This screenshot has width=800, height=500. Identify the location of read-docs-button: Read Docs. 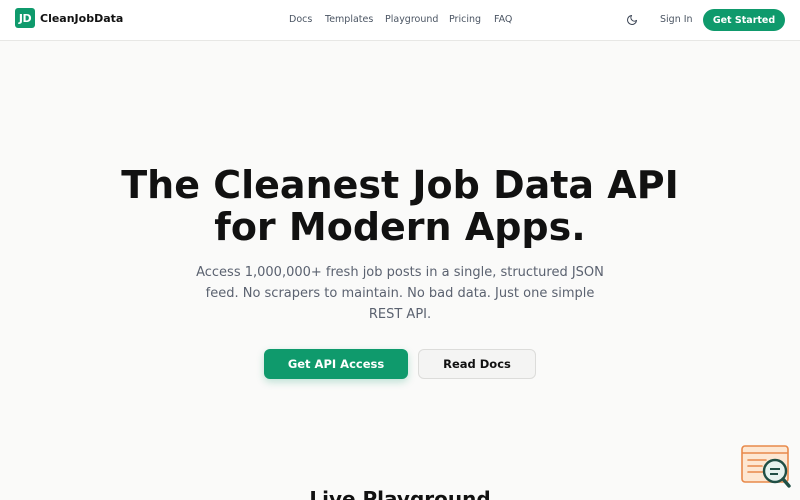
(477, 364).